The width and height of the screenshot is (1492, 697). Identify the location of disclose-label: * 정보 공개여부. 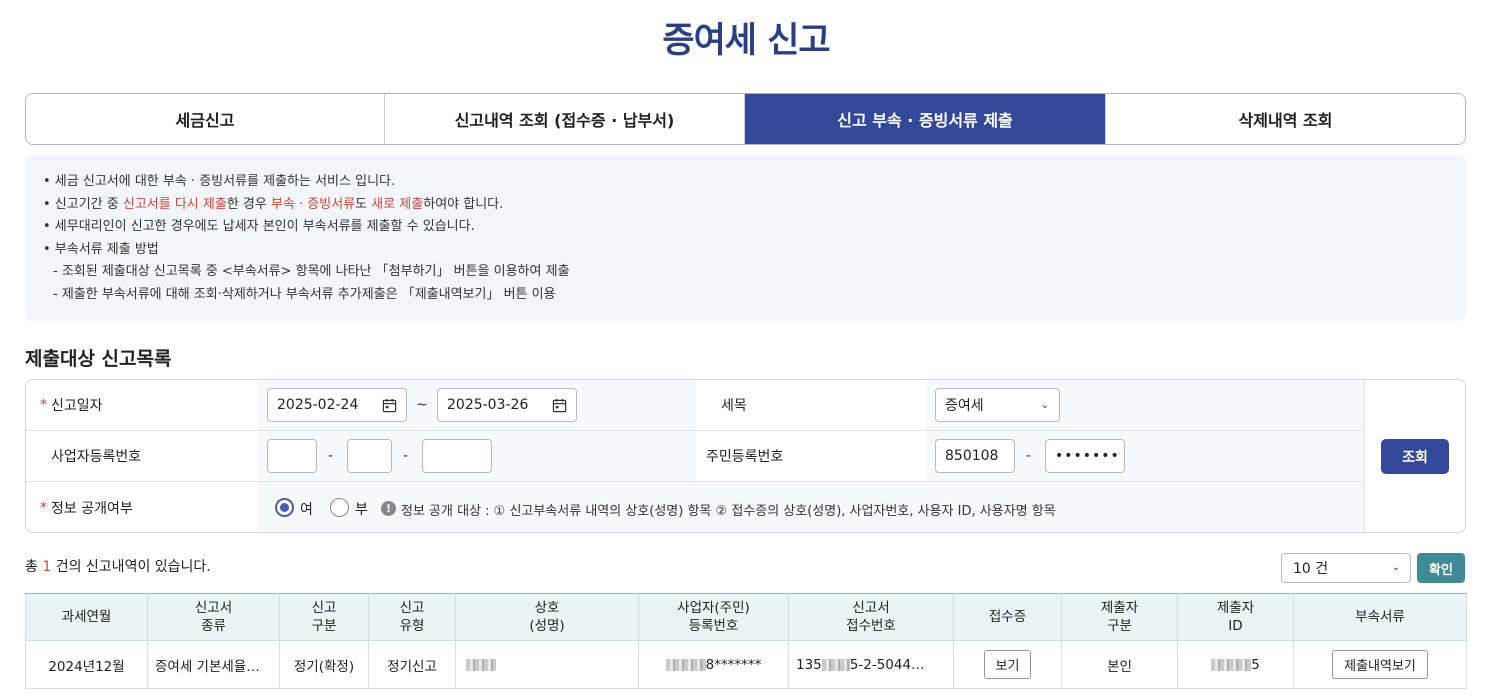
(86, 508).